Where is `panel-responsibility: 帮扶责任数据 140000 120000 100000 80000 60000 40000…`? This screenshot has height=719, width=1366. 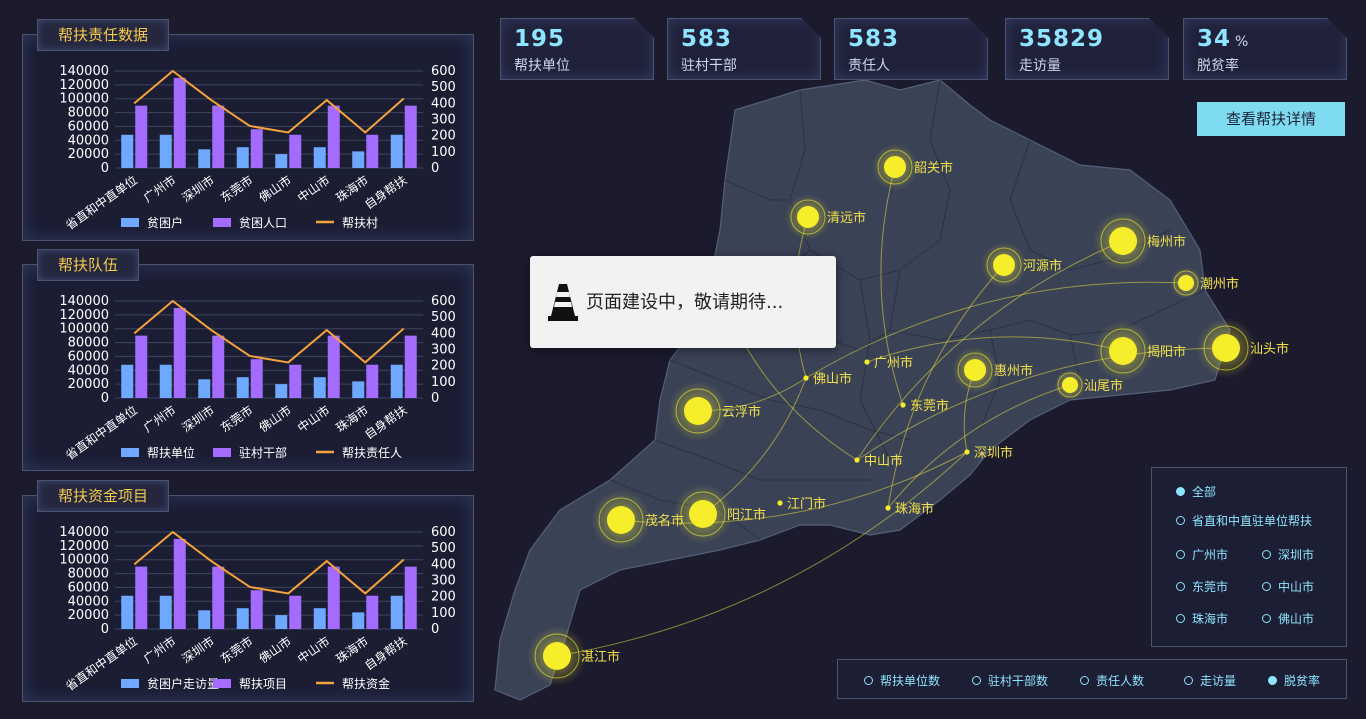 panel-responsibility: 帮扶责任数据 140000 120000 100000 80000 60000 40000… is located at coordinates (248, 130).